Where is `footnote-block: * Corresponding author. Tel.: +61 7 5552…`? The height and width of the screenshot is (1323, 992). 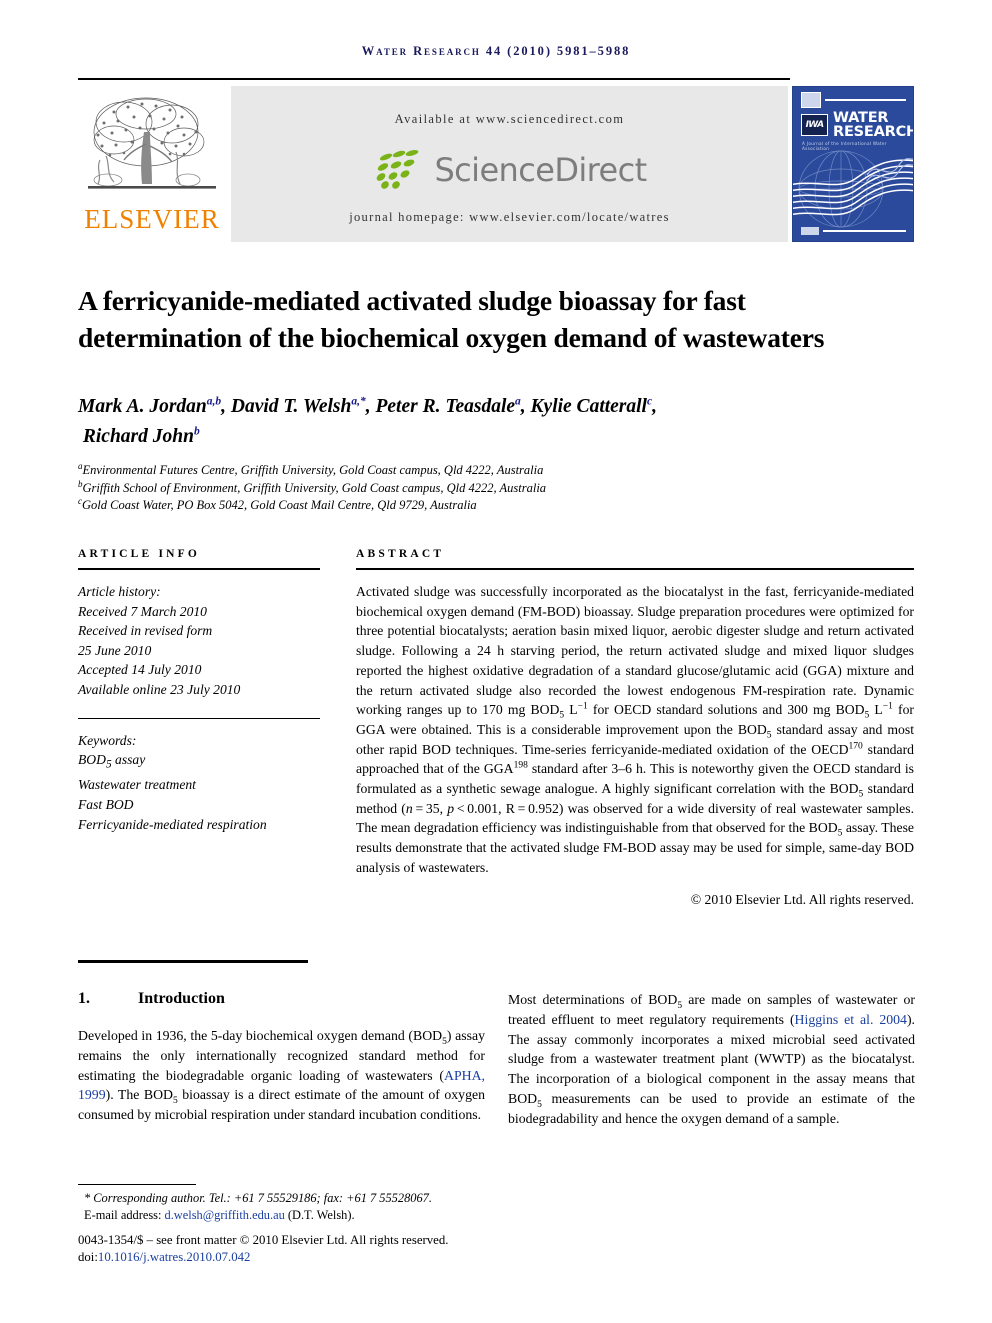
footnote-block: * Corresponding author. Tel.: +61 7 5552… is located at coordinates (288, 1207).